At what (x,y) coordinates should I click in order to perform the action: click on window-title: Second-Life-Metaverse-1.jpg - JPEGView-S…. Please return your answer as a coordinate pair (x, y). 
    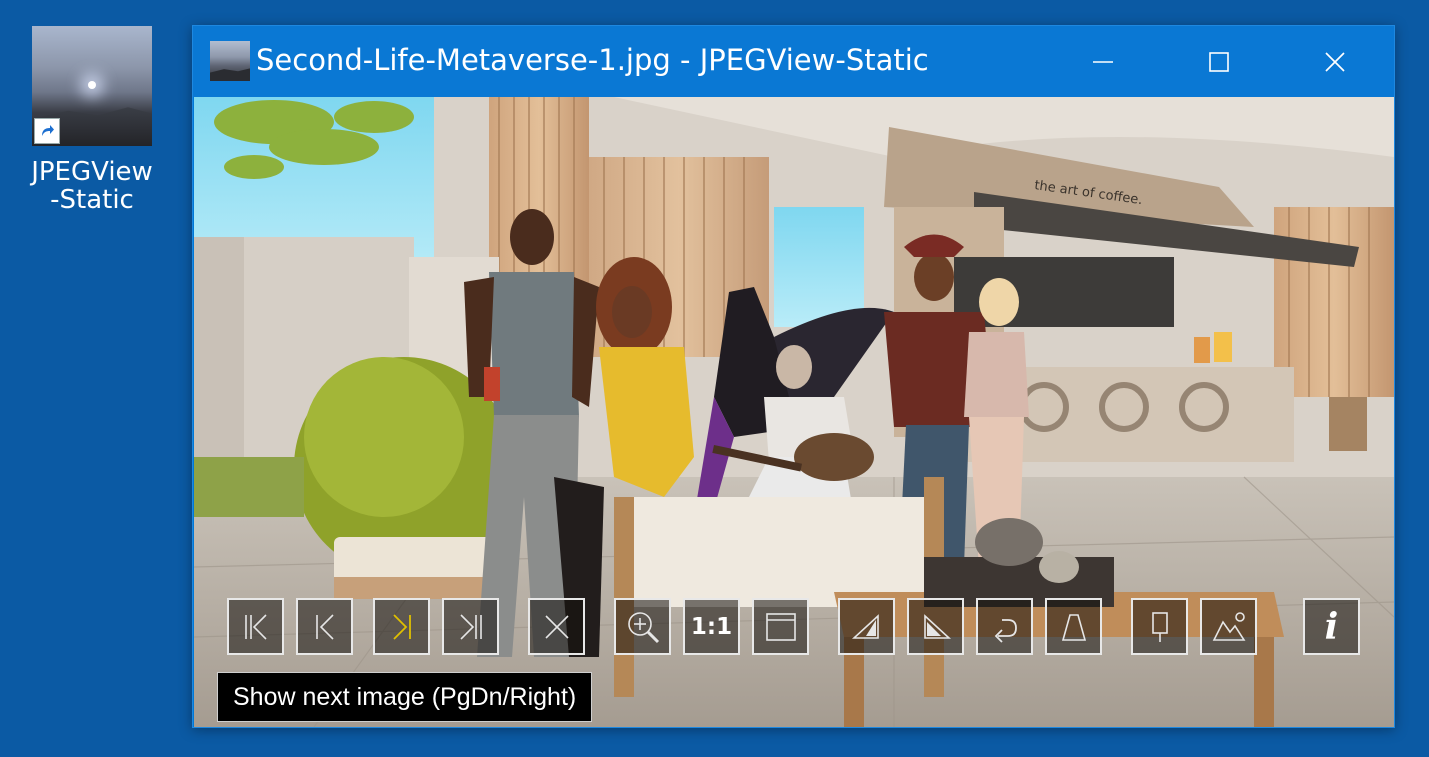
    Looking at the image, I should click on (592, 60).